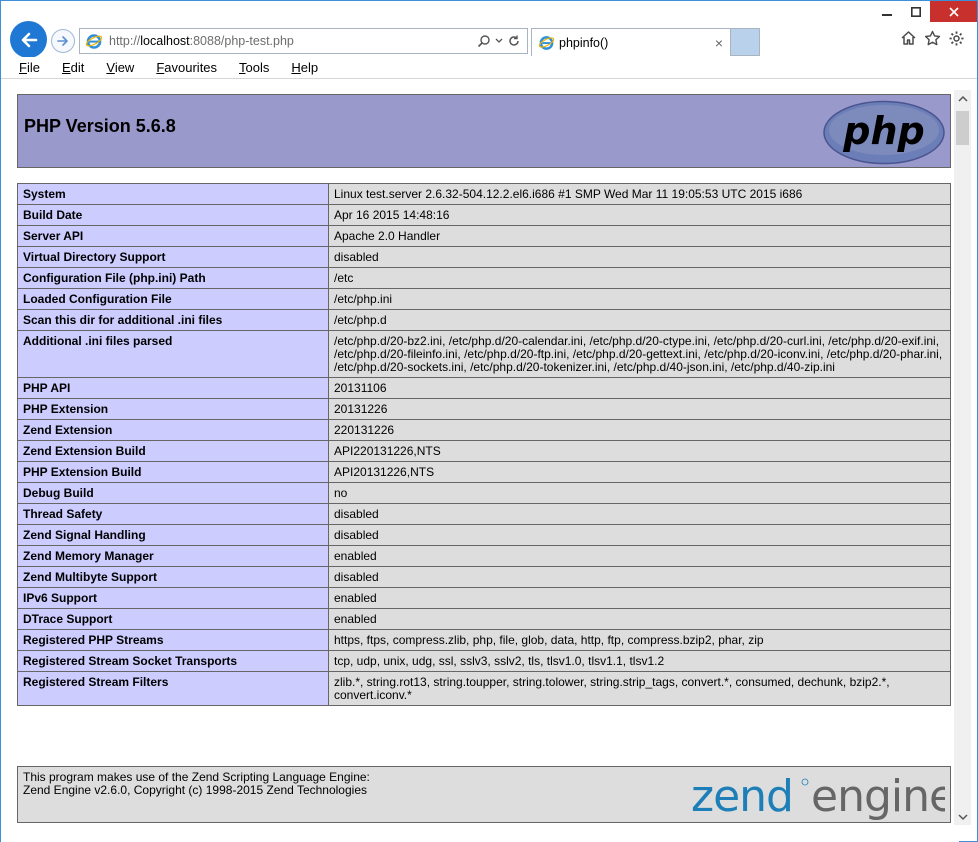 The width and height of the screenshot is (978, 842). What do you see at coordinates (883, 131) in the screenshot?
I see `php-logo-text: php` at bounding box center [883, 131].